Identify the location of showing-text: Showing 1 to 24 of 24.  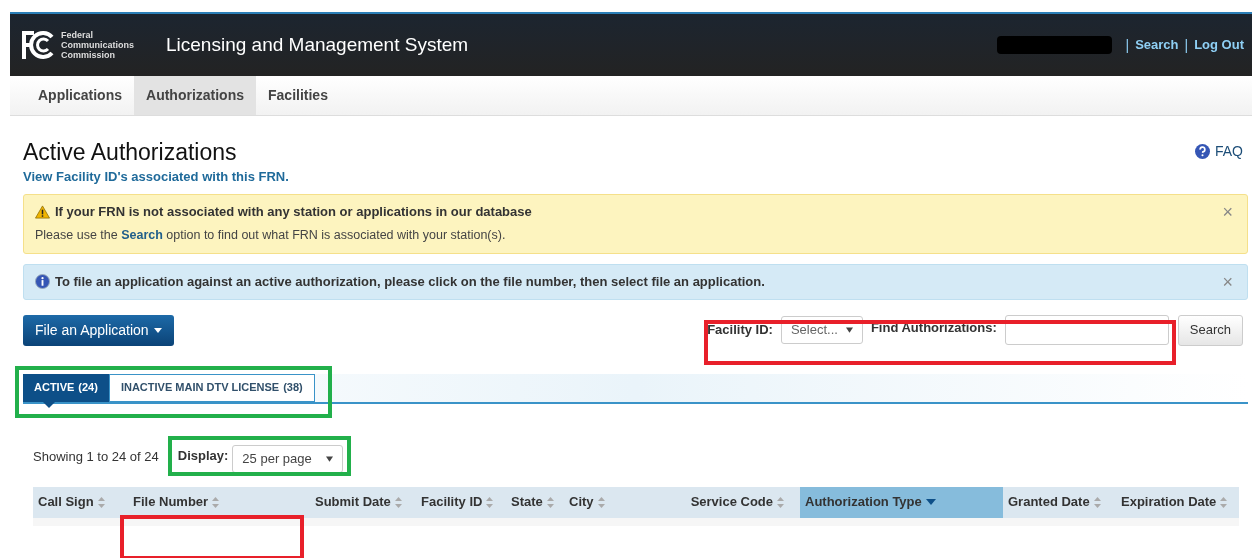
(96, 456).